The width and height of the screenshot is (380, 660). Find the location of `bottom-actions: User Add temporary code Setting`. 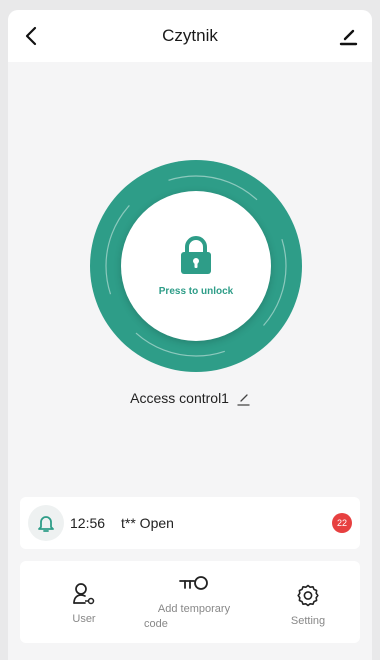

bottom-actions: User Add temporary code Setting is located at coordinates (190, 602).